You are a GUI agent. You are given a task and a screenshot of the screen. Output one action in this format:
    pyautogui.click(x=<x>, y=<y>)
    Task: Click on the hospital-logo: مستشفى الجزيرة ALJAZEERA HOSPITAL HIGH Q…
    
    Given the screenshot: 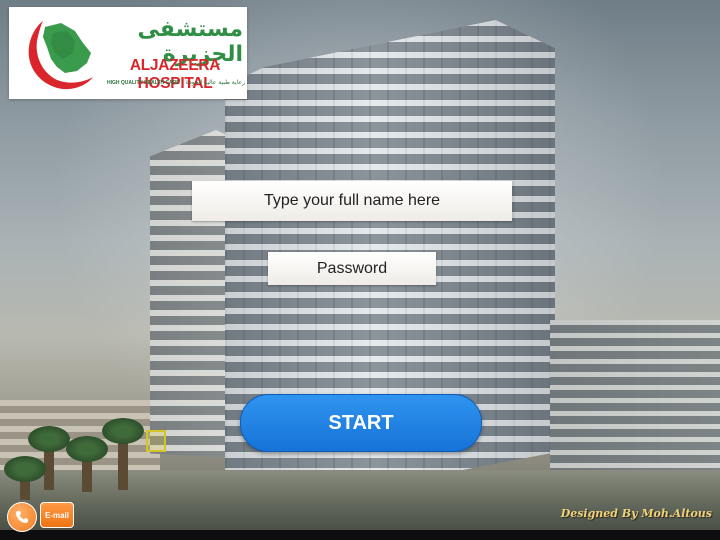 What is the action you would take?
    pyautogui.click(x=128, y=53)
    